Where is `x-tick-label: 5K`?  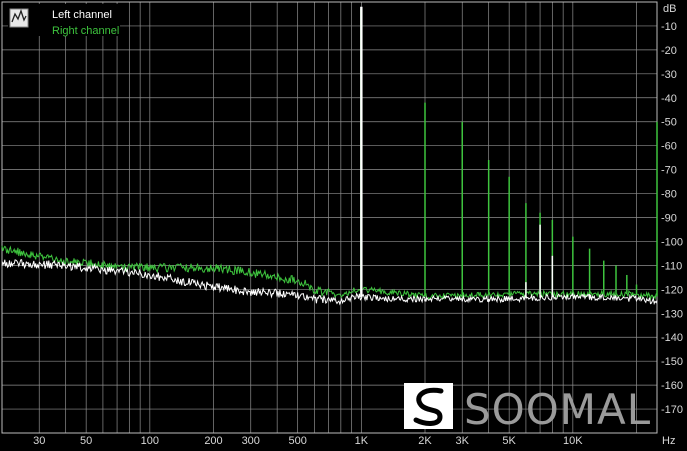 x-tick-label: 5K is located at coordinates (509, 441).